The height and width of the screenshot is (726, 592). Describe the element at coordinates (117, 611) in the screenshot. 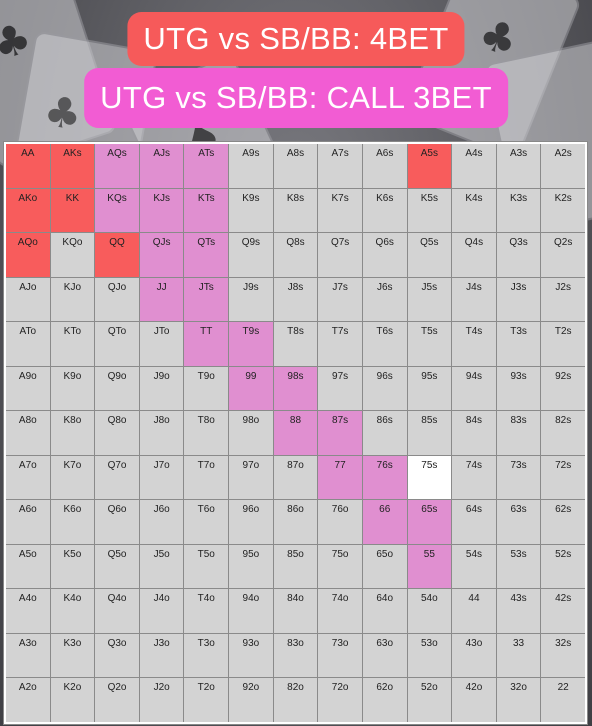

I see `hand-cell: Q4o` at that location.